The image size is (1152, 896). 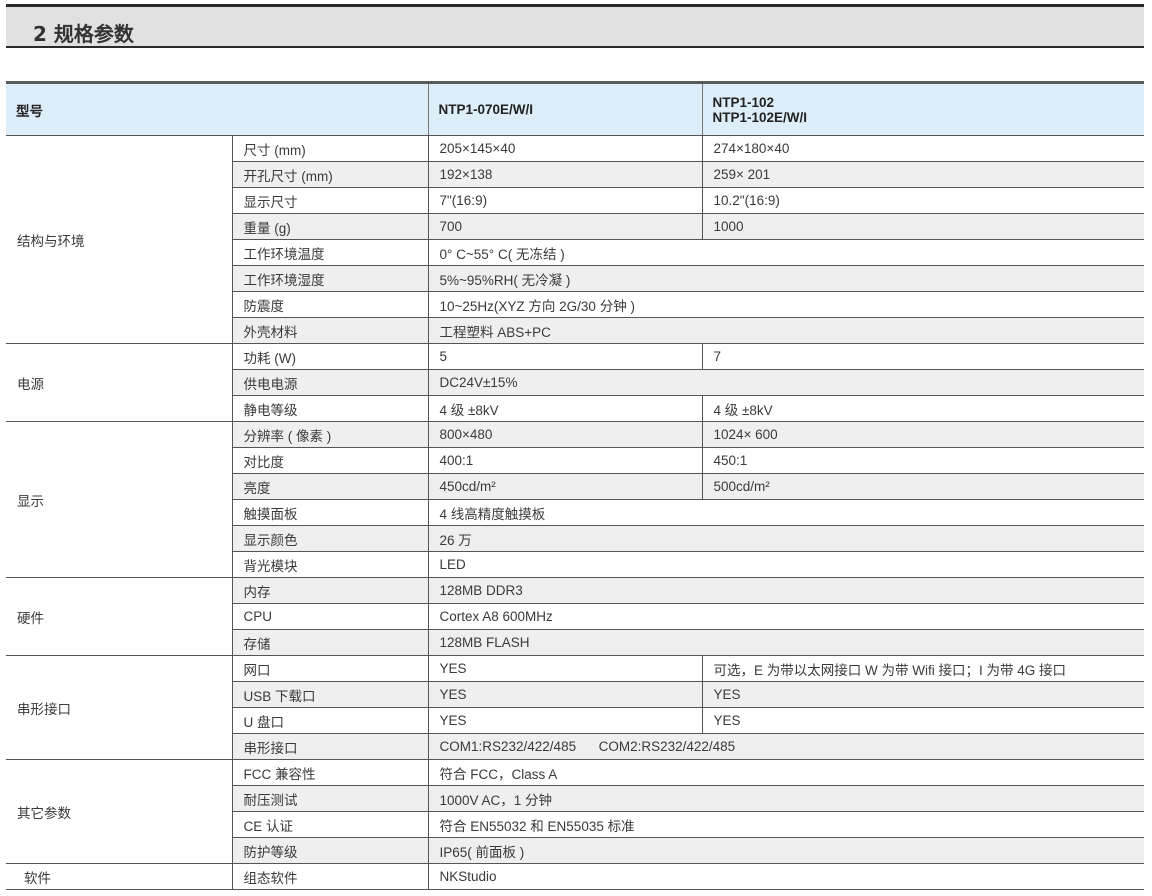 What do you see at coordinates (786, 642) in the screenshot?
I see `value-cell-shared: 128MB FLASH` at bounding box center [786, 642].